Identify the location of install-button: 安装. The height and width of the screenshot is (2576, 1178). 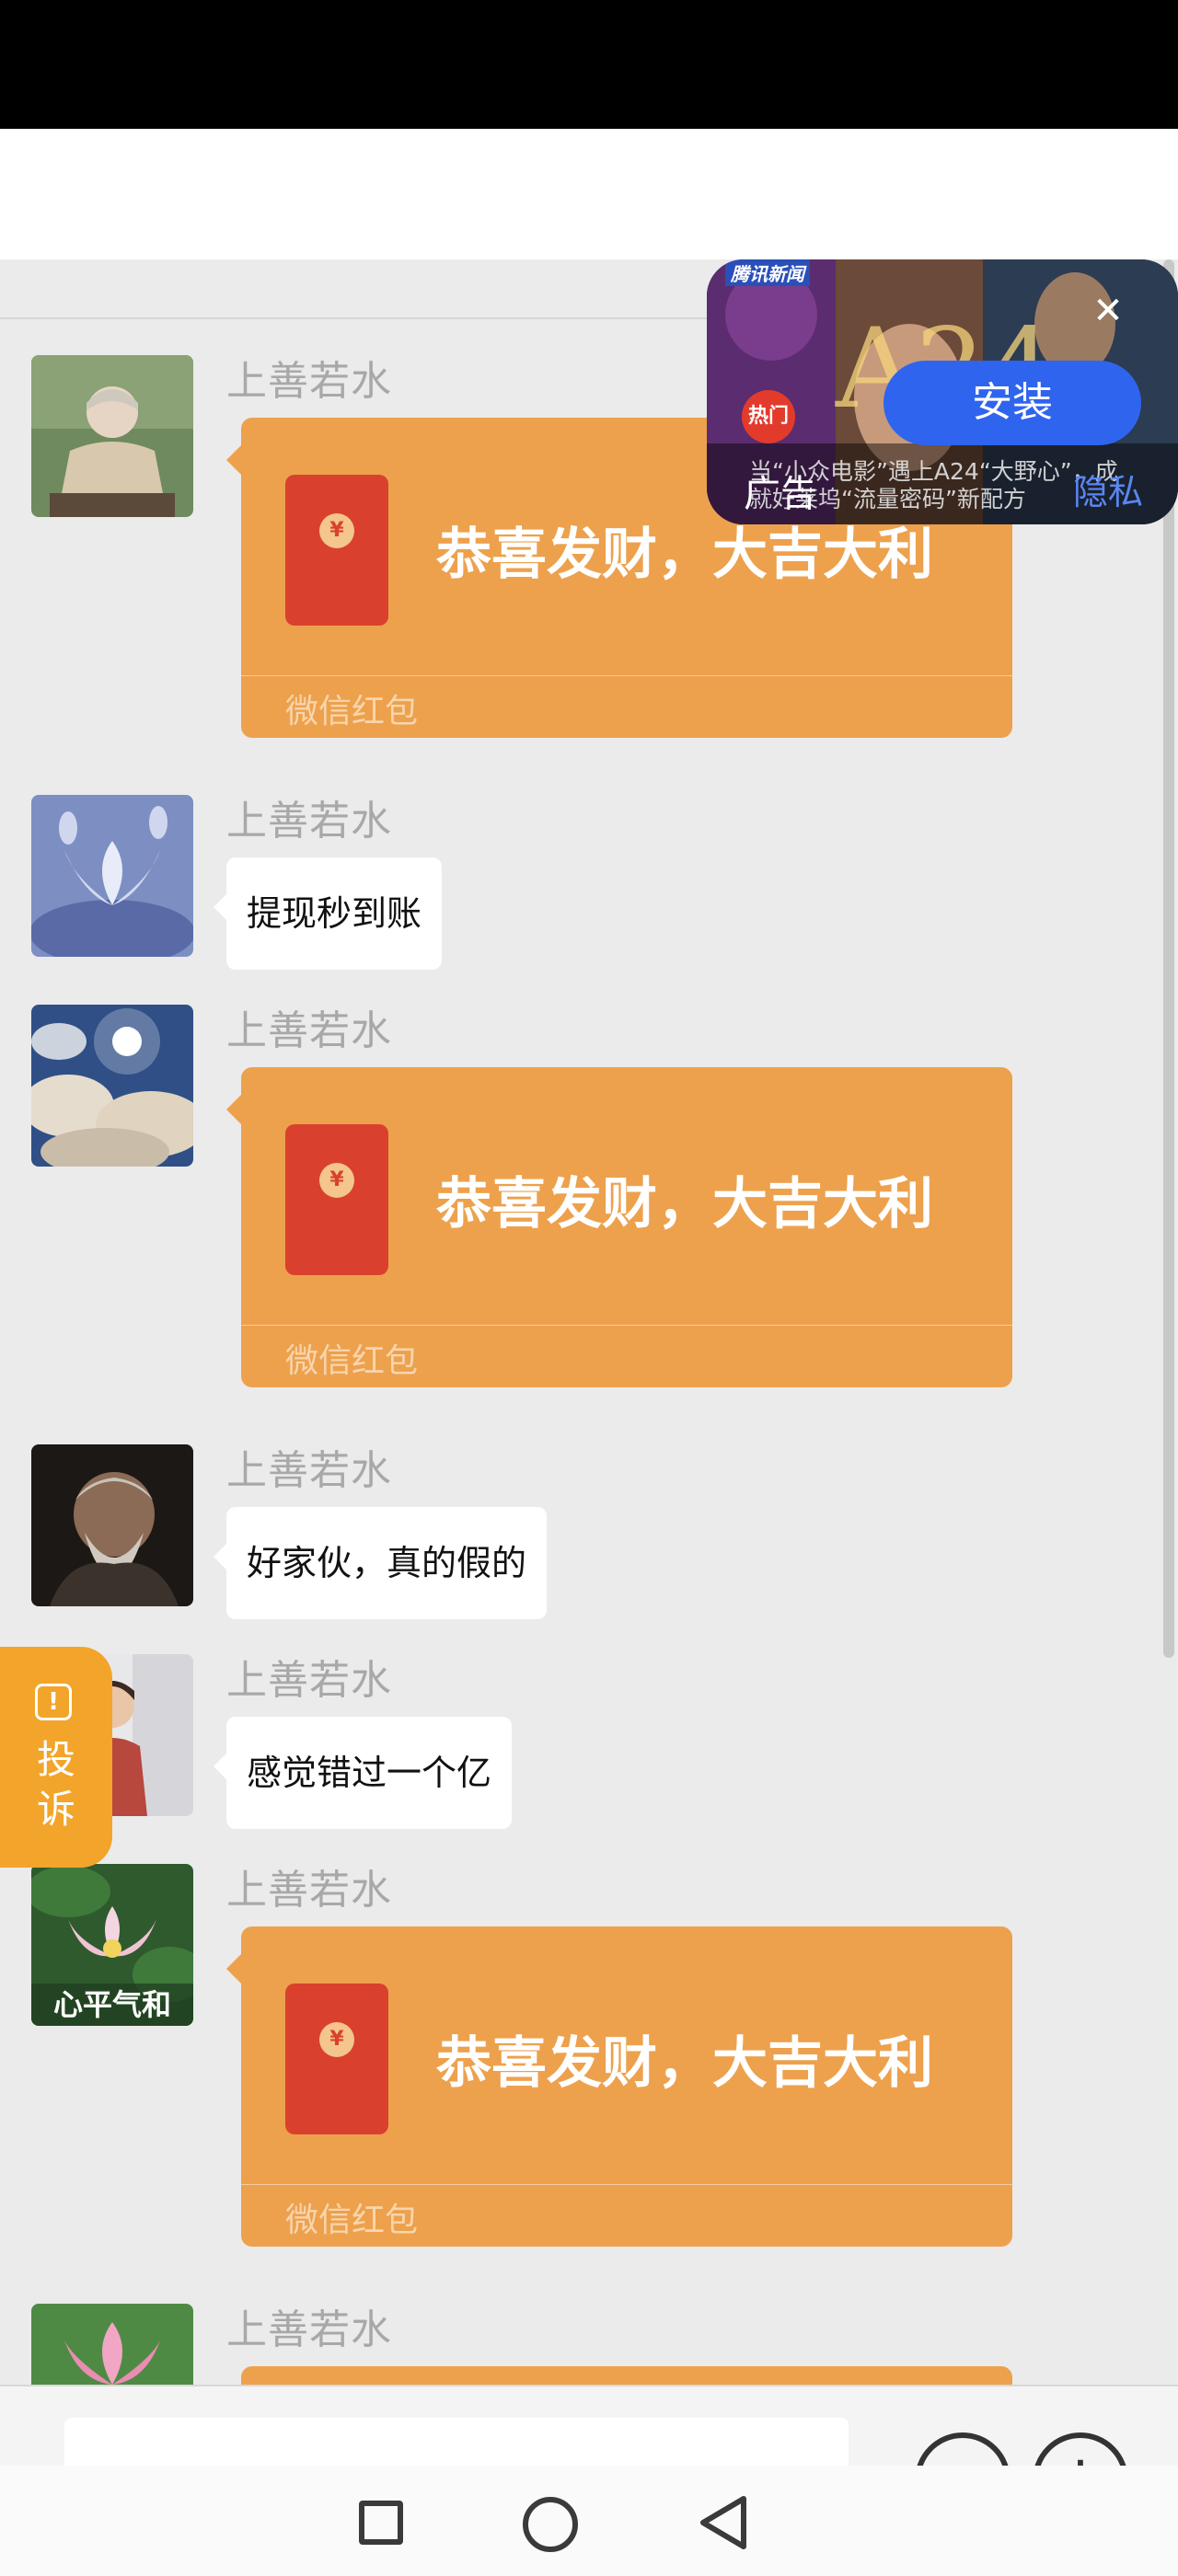
(1012, 403).